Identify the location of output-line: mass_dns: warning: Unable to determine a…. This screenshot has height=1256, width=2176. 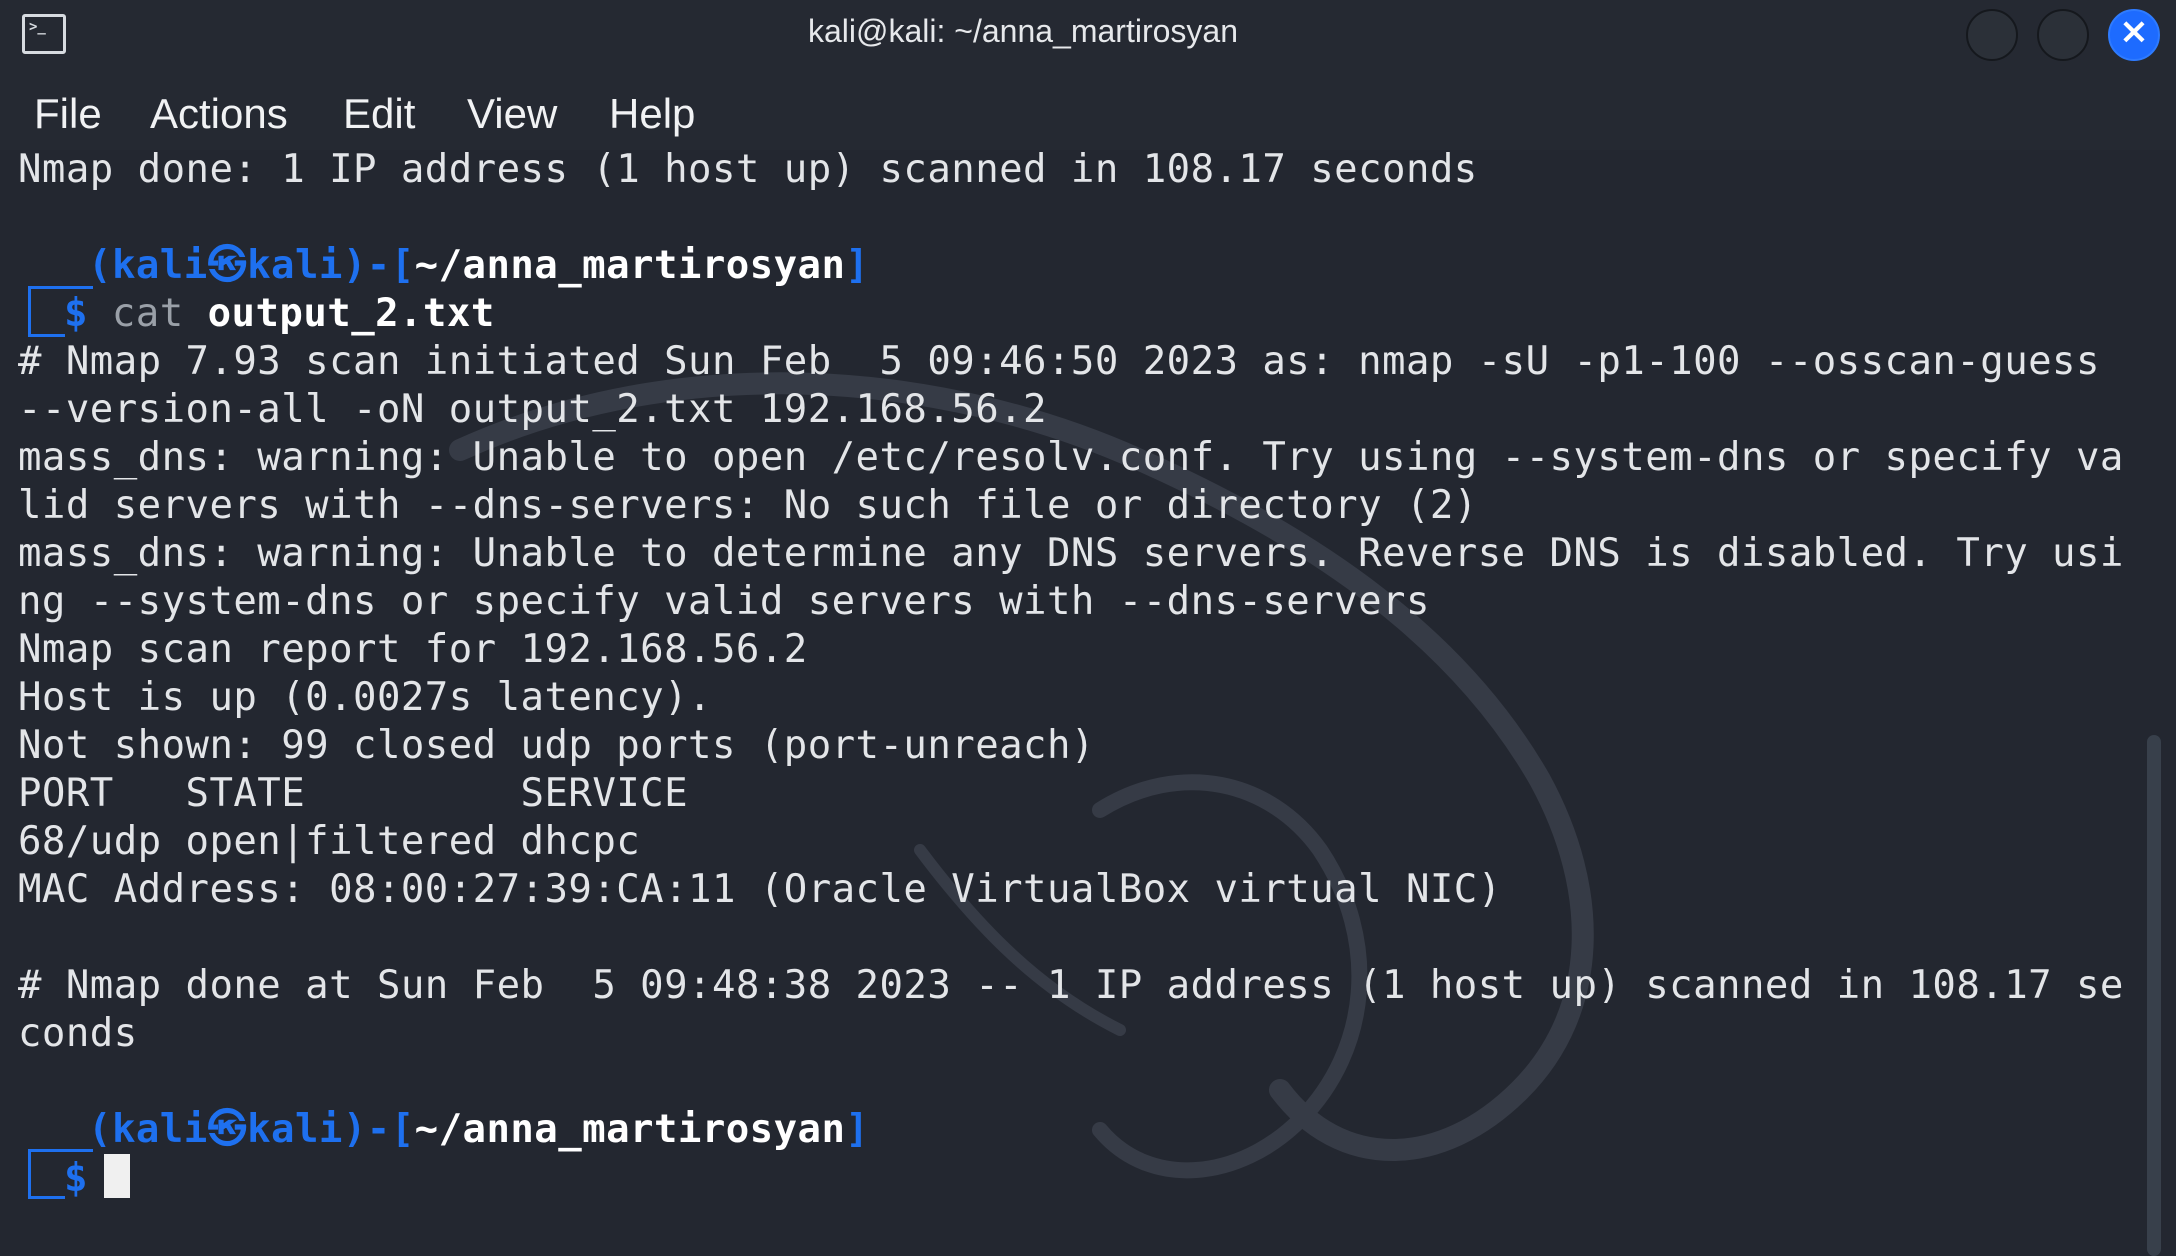
(1071, 553).